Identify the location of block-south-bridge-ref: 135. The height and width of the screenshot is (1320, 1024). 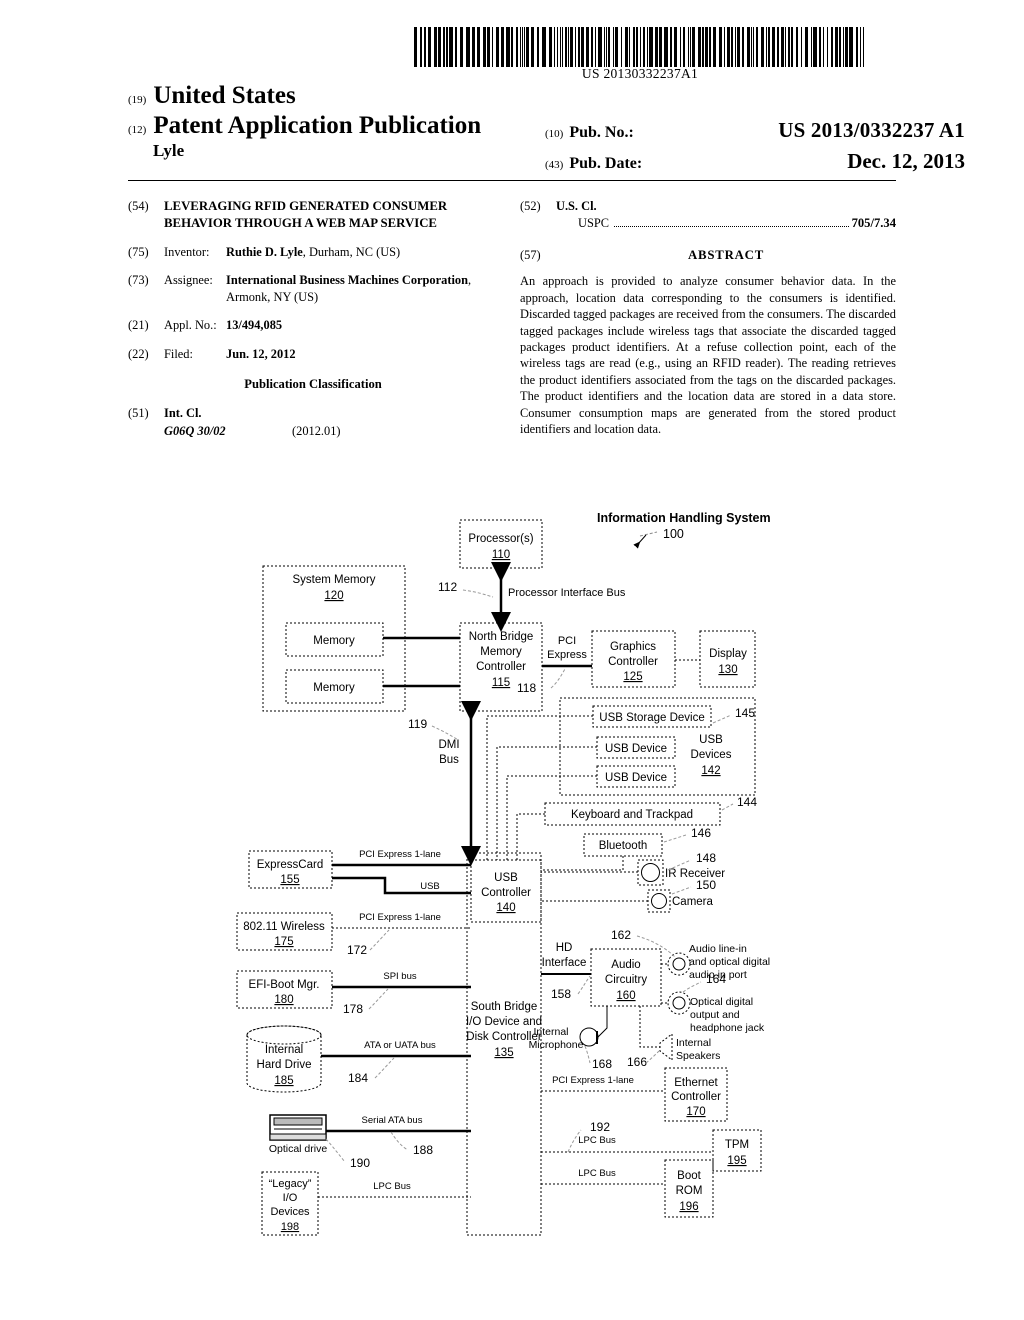
(503, 1053).